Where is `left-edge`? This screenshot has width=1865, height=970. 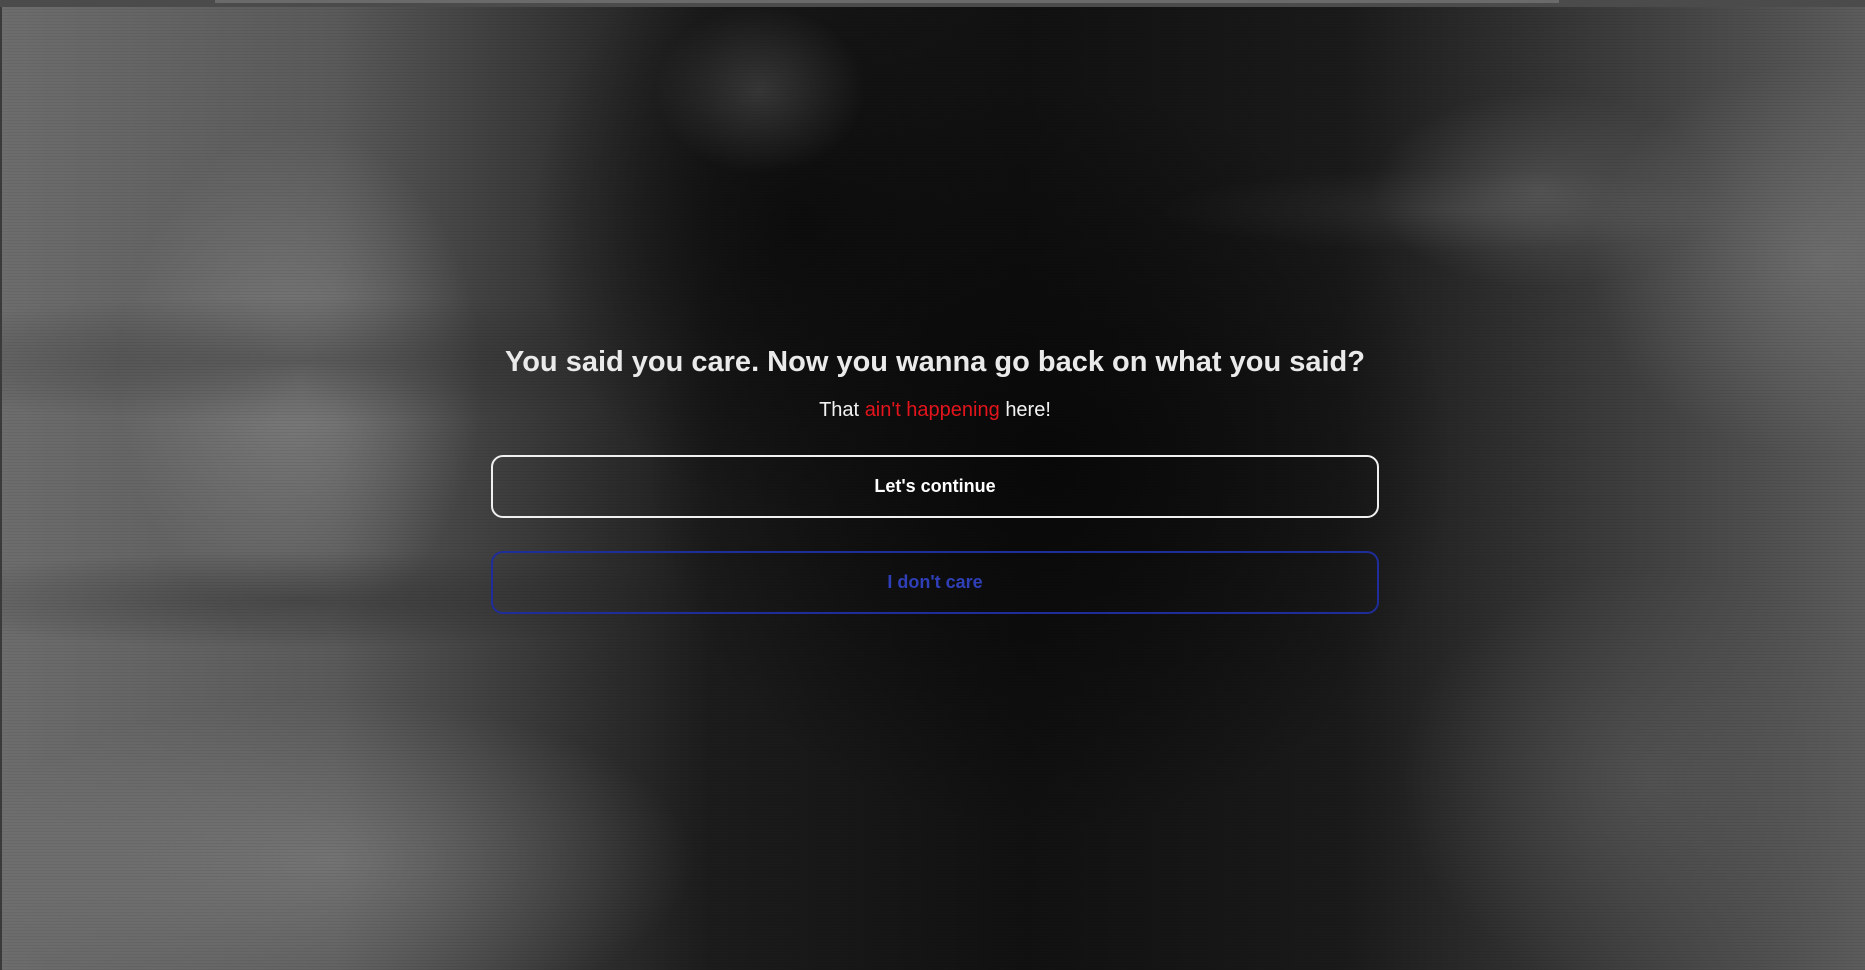
left-edge is located at coordinates (1, 488).